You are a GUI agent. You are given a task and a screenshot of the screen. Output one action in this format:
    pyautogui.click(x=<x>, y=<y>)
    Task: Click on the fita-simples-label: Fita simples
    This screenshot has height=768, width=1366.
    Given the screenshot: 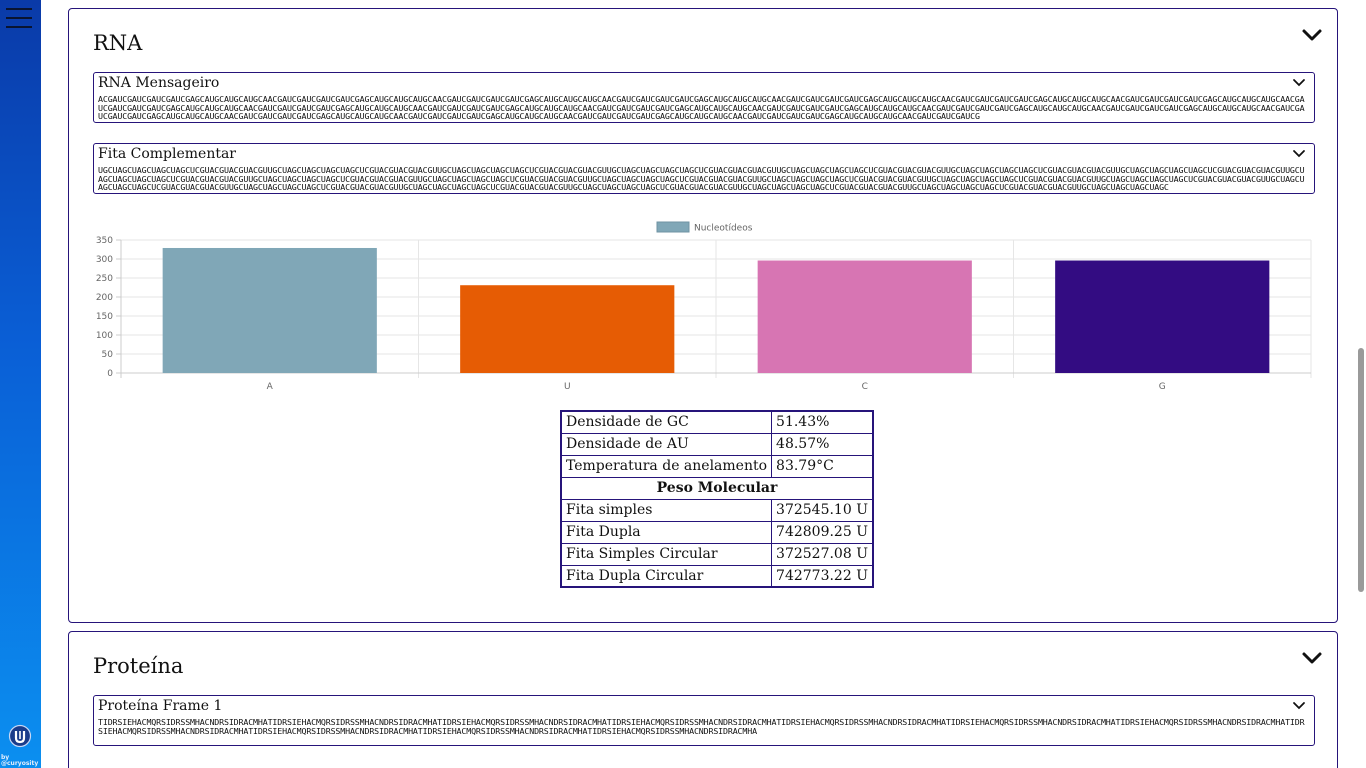 What is the action you would take?
    pyautogui.click(x=666, y=510)
    